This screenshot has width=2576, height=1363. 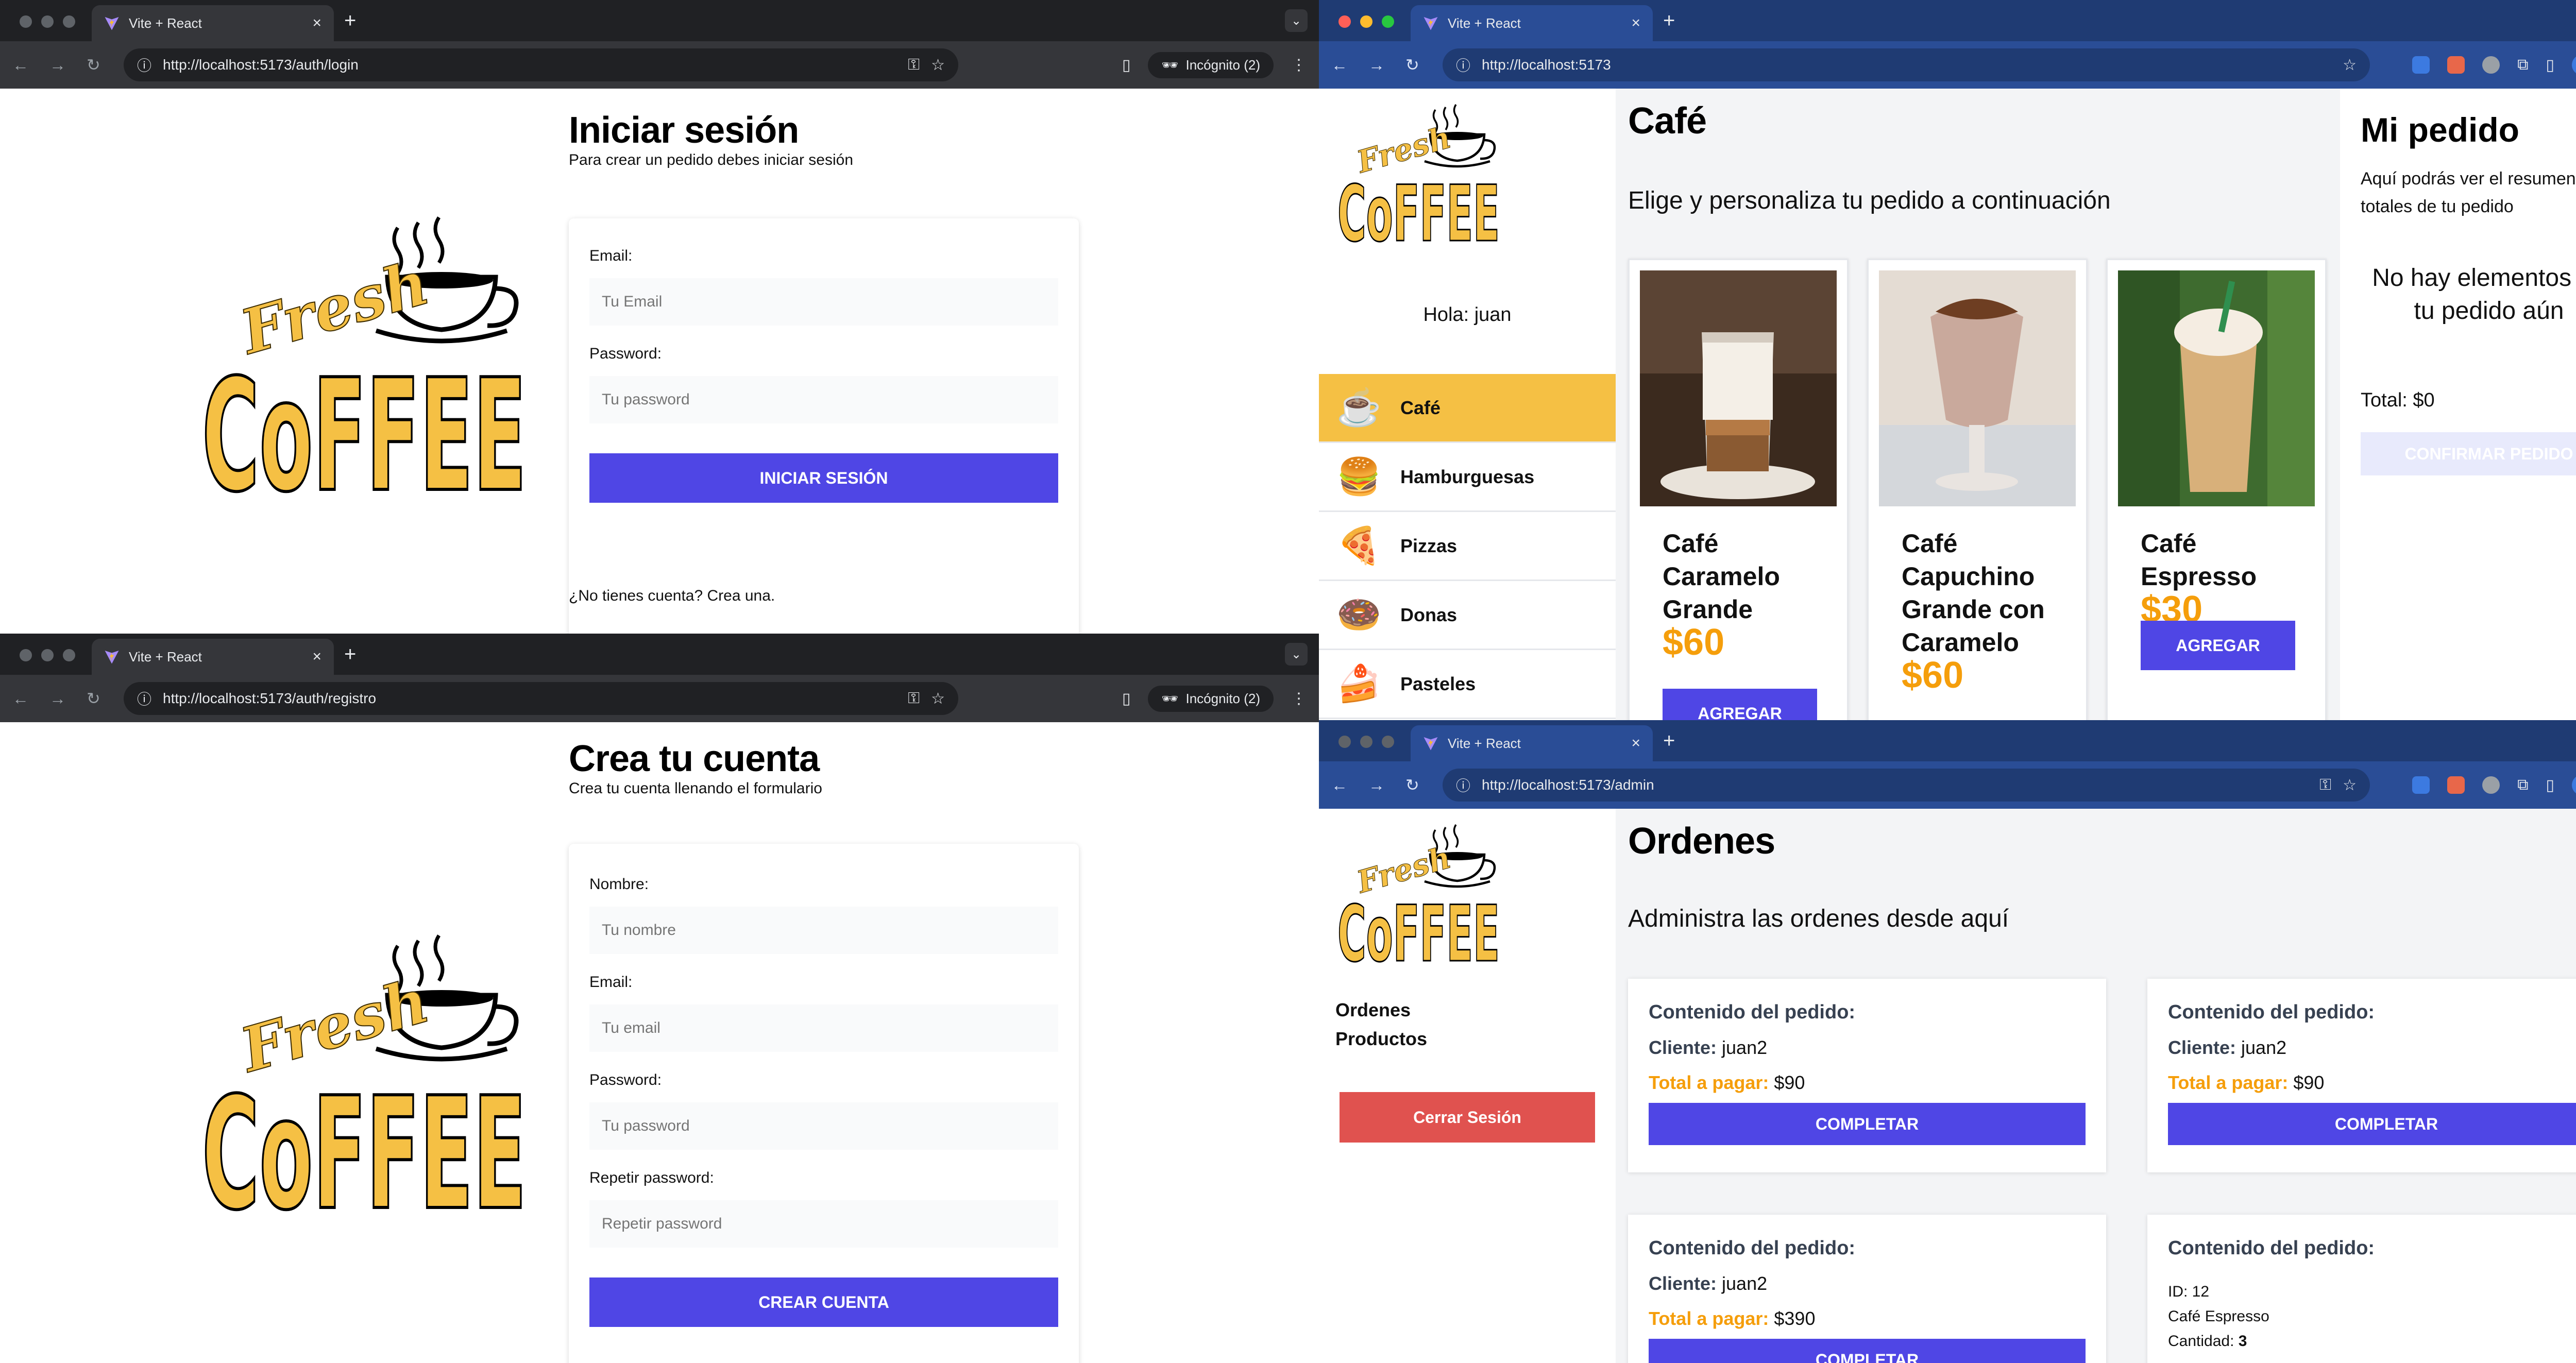 What do you see at coordinates (823, 478) in the screenshot?
I see `login-button: INICIAR SESIÓN` at bounding box center [823, 478].